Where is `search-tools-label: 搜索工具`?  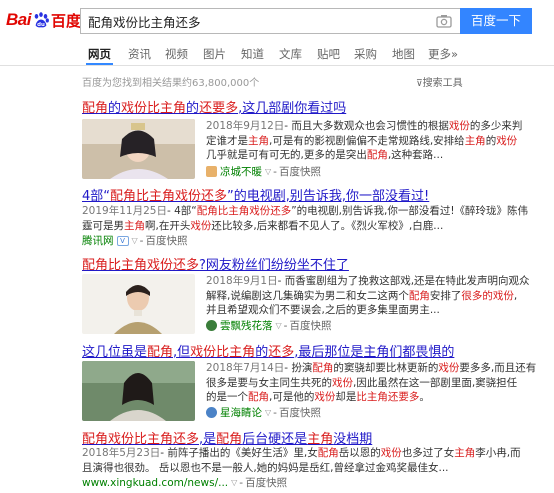 search-tools-label: 搜索工具 is located at coordinates (442, 83).